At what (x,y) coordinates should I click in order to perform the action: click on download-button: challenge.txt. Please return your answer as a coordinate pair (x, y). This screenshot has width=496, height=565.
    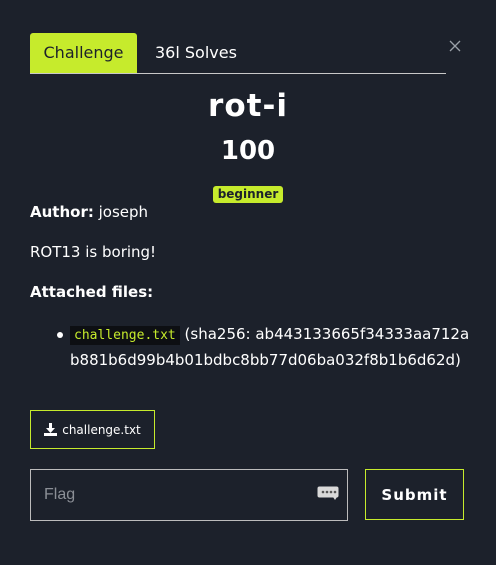
    Looking at the image, I should click on (92, 429).